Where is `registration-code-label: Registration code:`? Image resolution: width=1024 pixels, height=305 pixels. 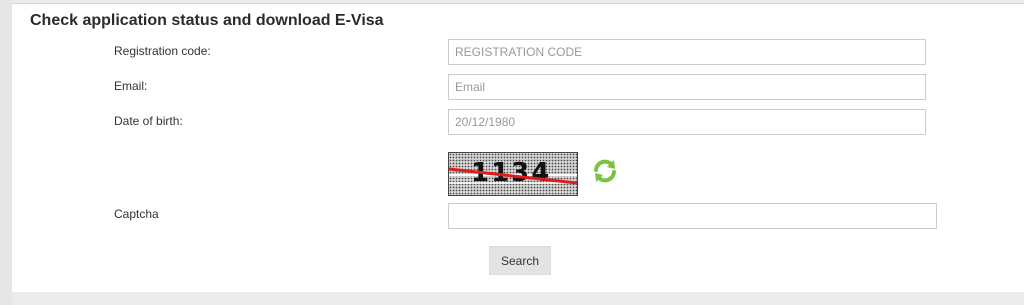 registration-code-label: Registration code: is located at coordinates (162, 51).